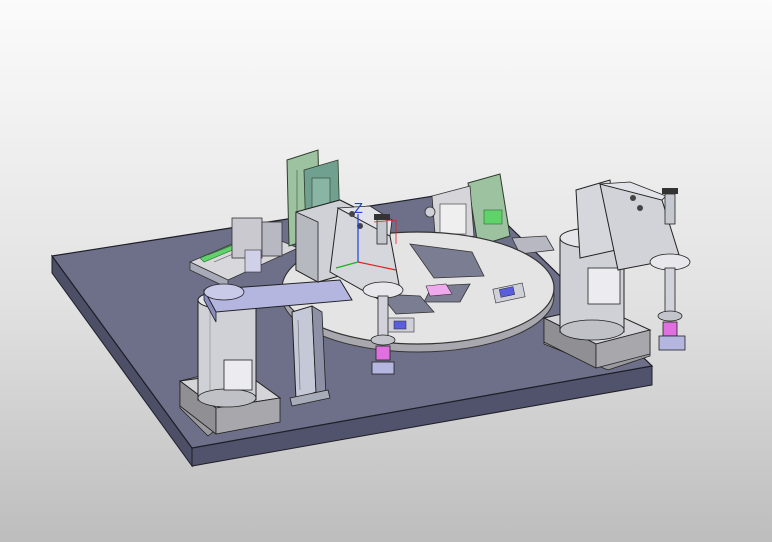  I want to click on scara-robot-right, so click(616, 275).